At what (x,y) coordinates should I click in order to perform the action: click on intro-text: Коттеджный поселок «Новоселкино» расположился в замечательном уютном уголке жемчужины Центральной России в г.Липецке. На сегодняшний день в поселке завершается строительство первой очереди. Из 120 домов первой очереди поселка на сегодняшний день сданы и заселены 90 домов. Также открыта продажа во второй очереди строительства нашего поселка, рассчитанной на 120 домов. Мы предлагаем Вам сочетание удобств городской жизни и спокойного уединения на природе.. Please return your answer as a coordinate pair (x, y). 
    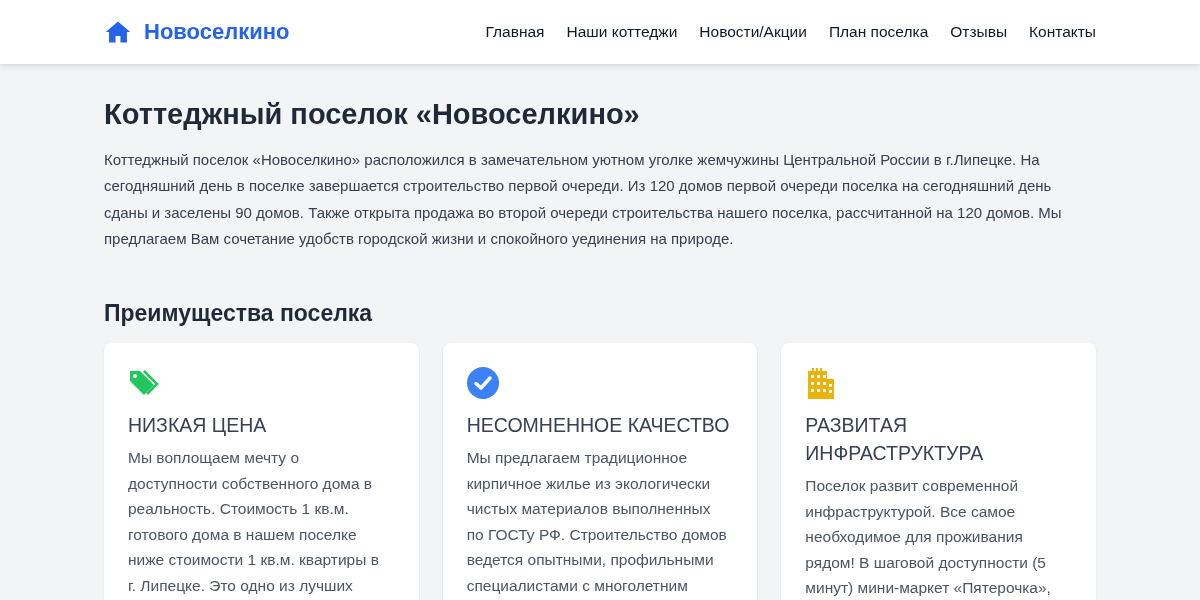
    Looking at the image, I should click on (583, 199).